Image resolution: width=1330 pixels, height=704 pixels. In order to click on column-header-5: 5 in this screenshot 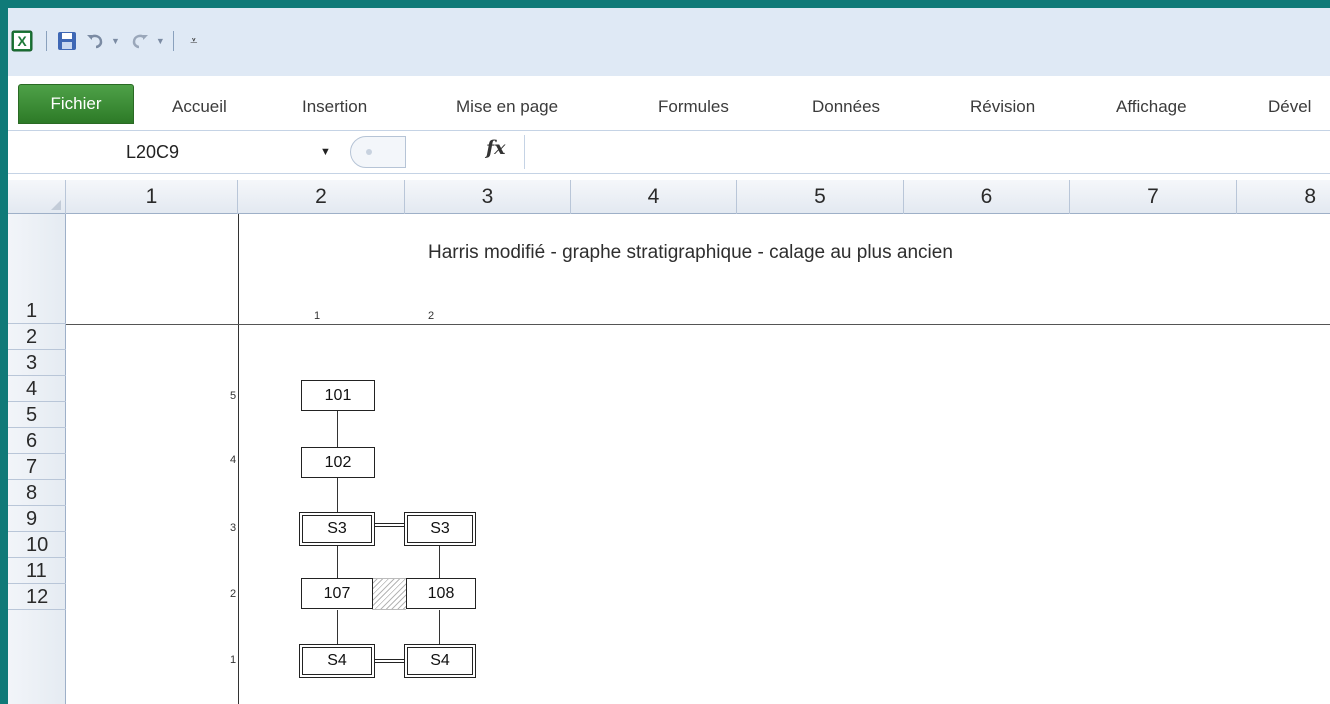, I will do `click(820, 197)`.